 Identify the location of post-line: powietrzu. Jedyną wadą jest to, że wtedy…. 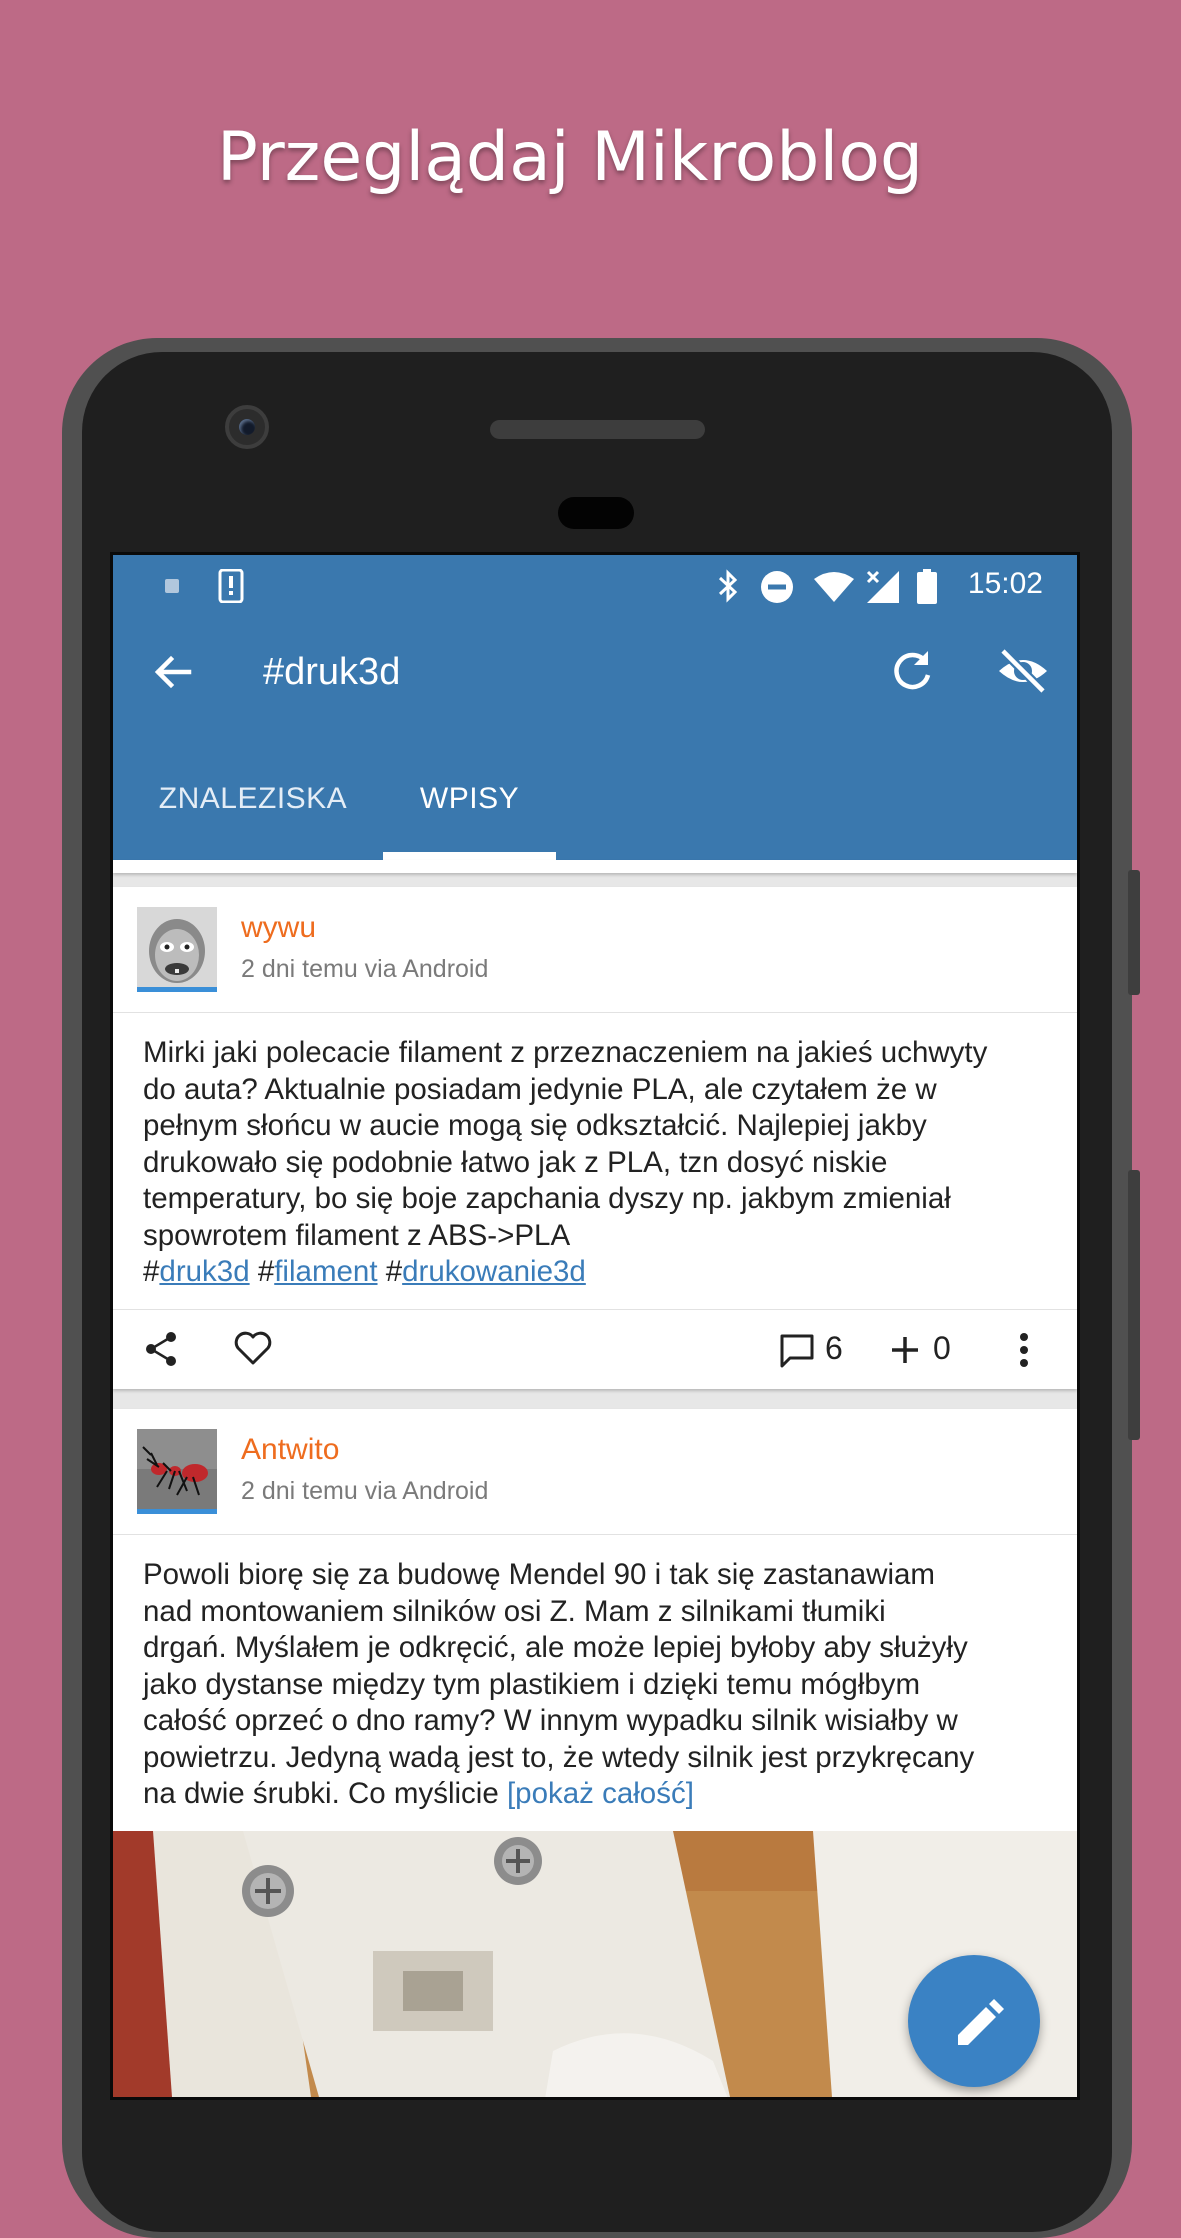
(559, 1757).